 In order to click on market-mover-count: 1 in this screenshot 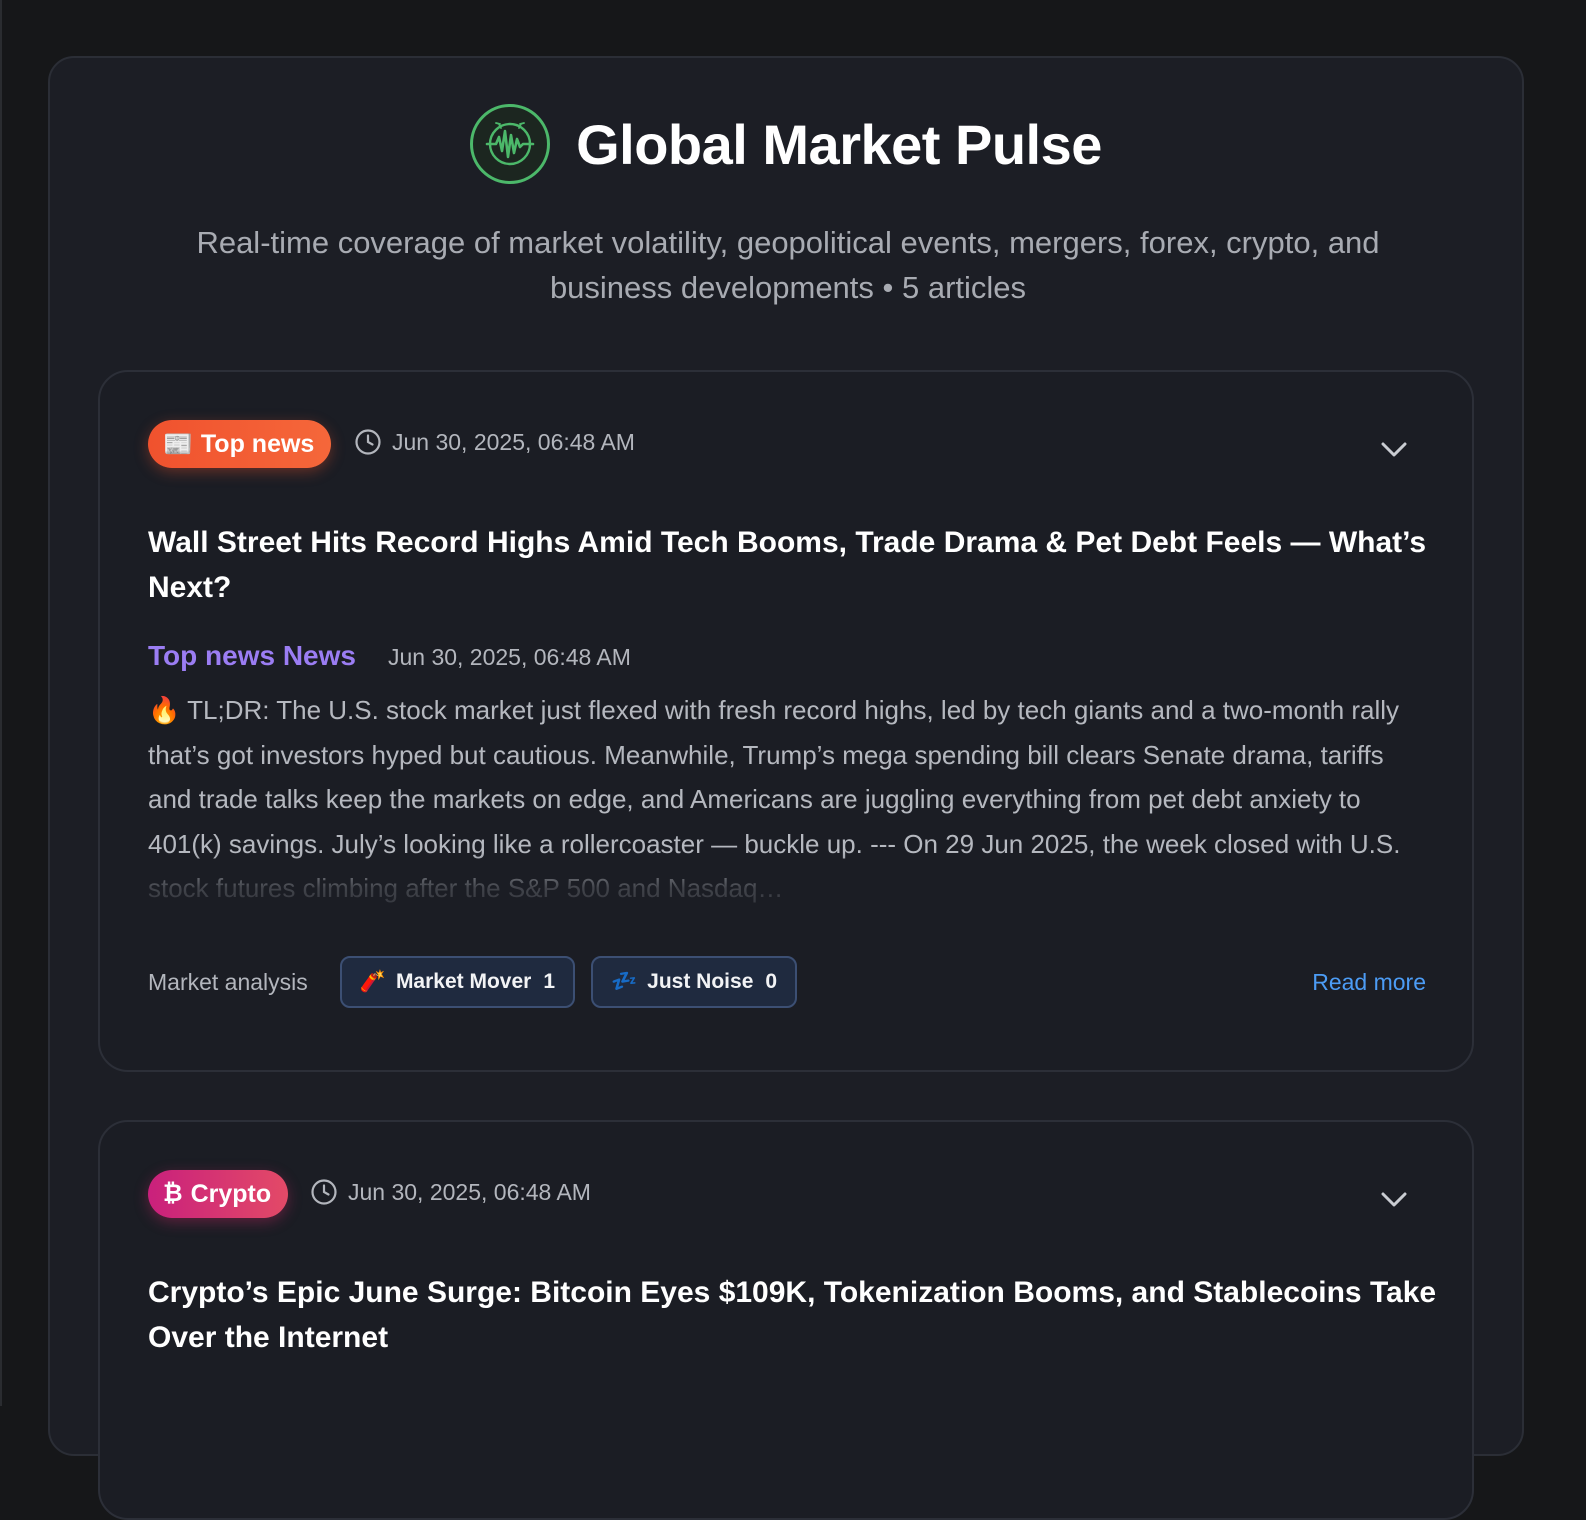, I will do `click(549, 981)`.